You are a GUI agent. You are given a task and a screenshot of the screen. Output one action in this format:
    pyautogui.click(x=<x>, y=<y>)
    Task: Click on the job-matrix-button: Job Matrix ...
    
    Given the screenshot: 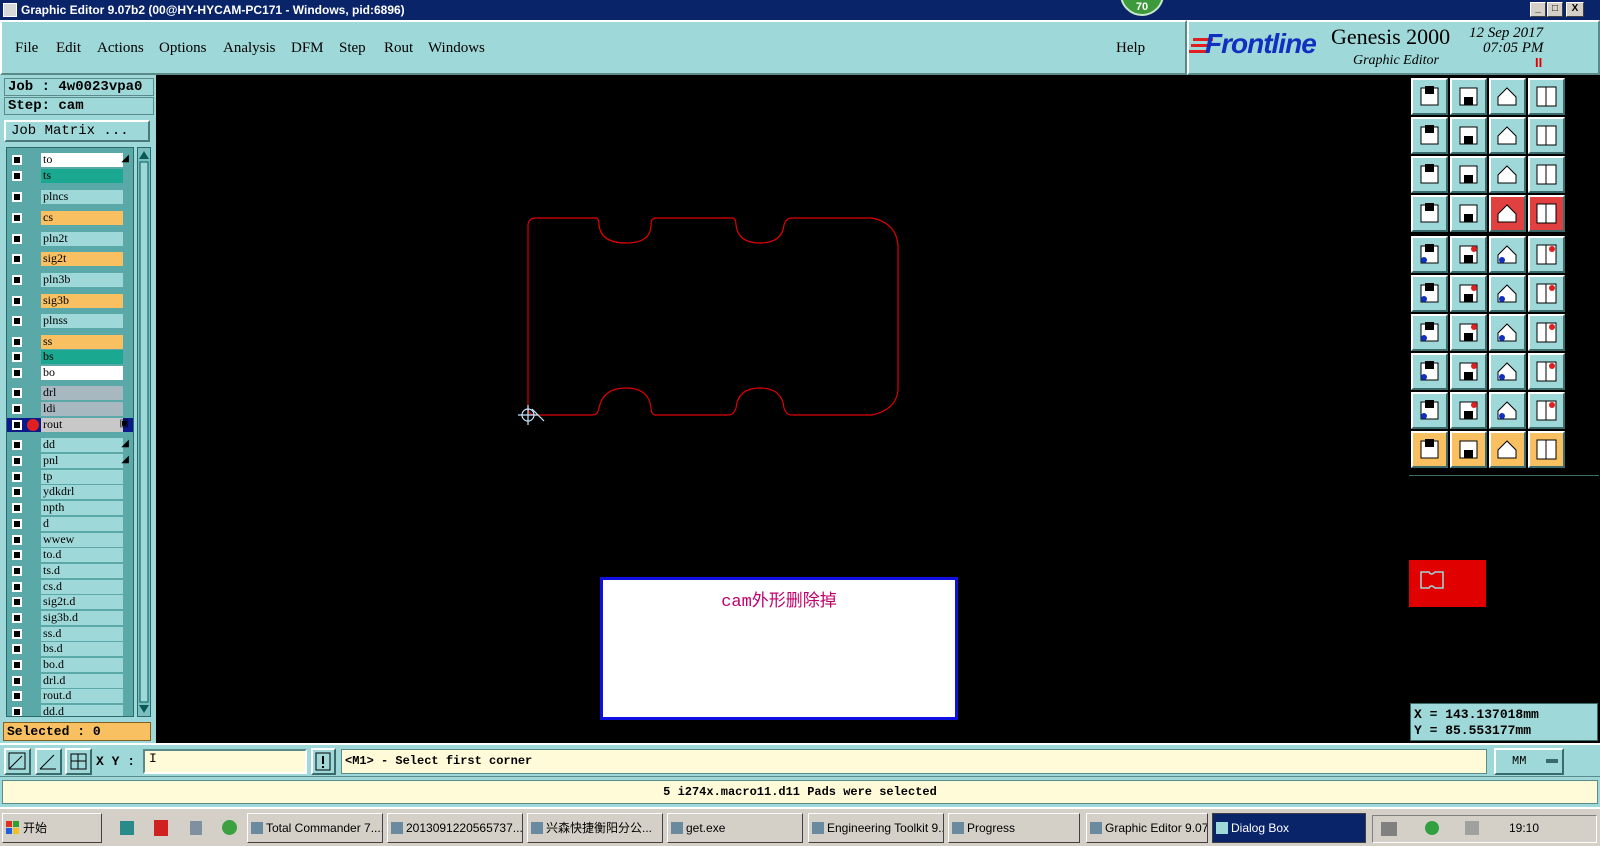 What is the action you would take?
    pyautogui.click(x=77, y=131)
    